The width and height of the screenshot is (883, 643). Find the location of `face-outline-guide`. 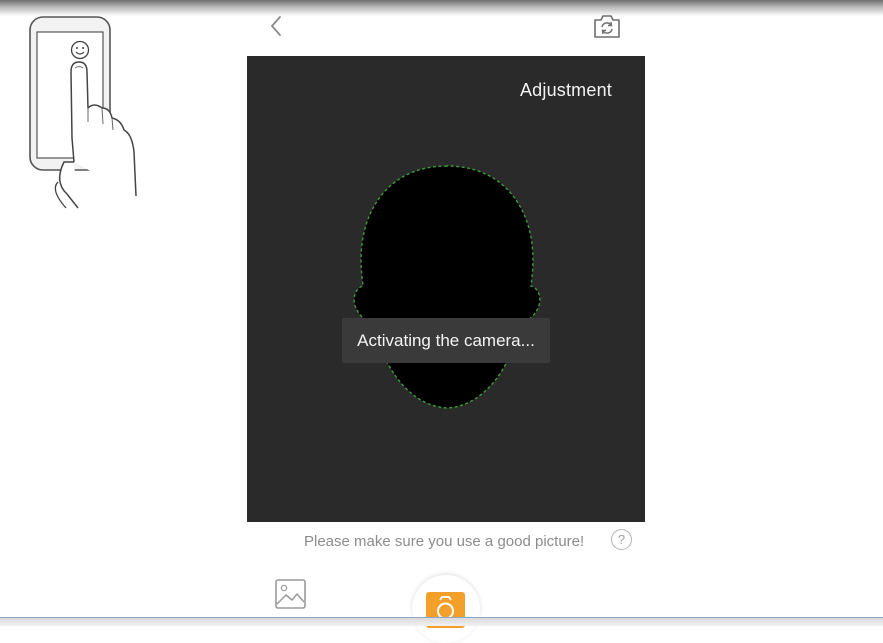

face-outline-guide is located at coordinates (447, 287).